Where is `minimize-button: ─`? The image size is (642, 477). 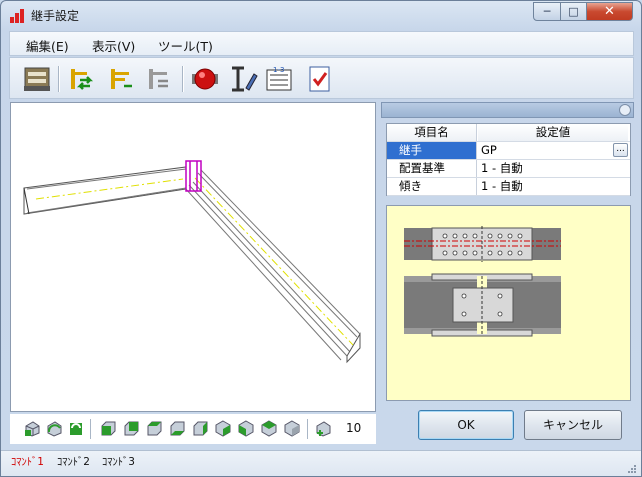
minimize-button: ─ is located at coordinates (547, 11).